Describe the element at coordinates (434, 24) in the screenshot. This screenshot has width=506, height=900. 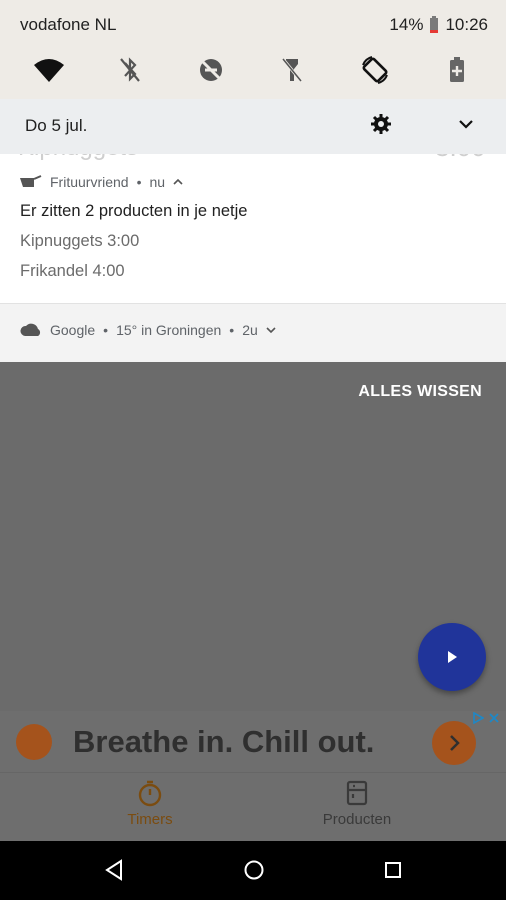
I see `battery-low-icon` at that location.